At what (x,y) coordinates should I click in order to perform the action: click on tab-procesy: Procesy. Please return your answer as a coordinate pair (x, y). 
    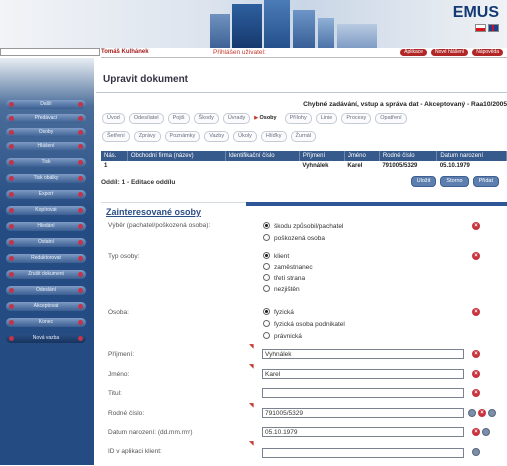
    Looking at the image, I should click on (356, 118).